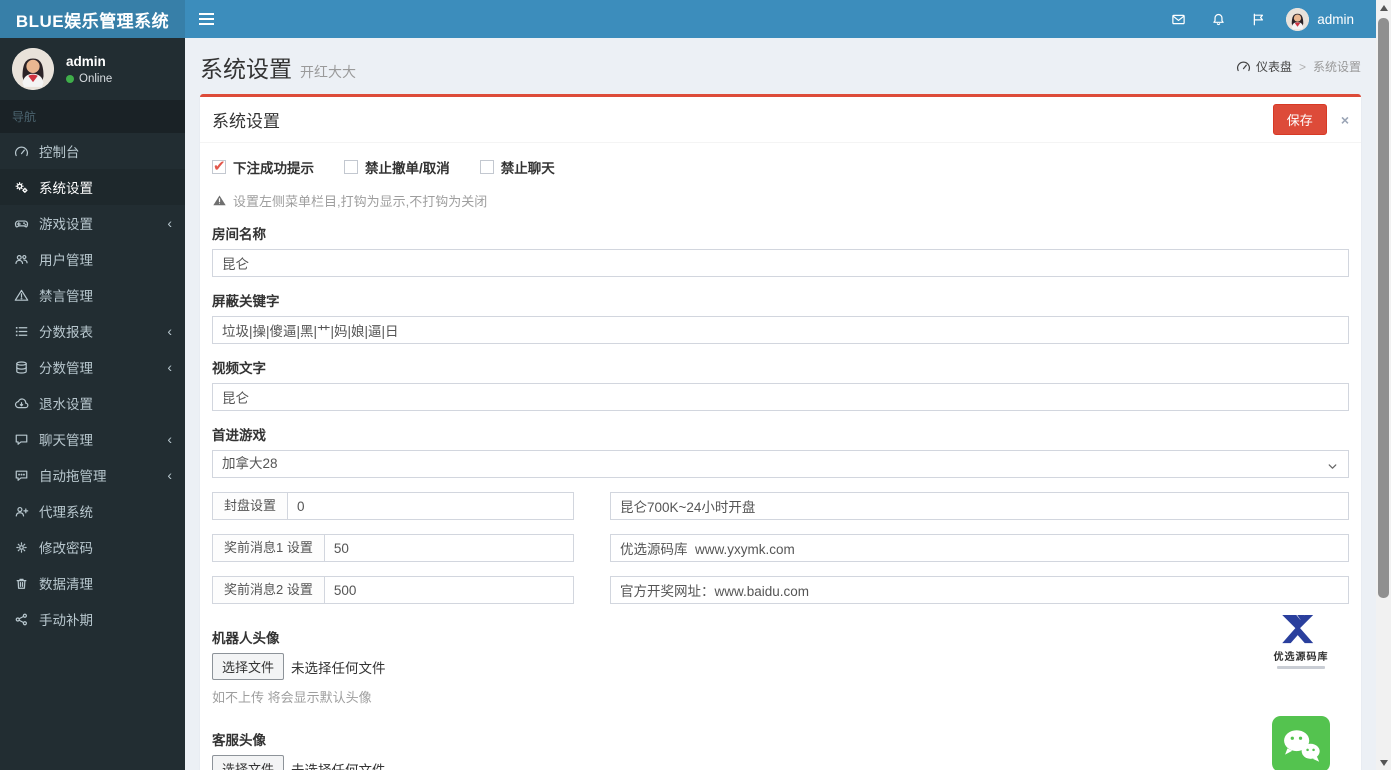 Image resolution: width=1391 pixels, height=770 pixels. What do you see at coordinates (92, 619) in the screenshot?
I see `sidebar-item-manual-reissue: 手动补期` at bounding box center [92, 619].